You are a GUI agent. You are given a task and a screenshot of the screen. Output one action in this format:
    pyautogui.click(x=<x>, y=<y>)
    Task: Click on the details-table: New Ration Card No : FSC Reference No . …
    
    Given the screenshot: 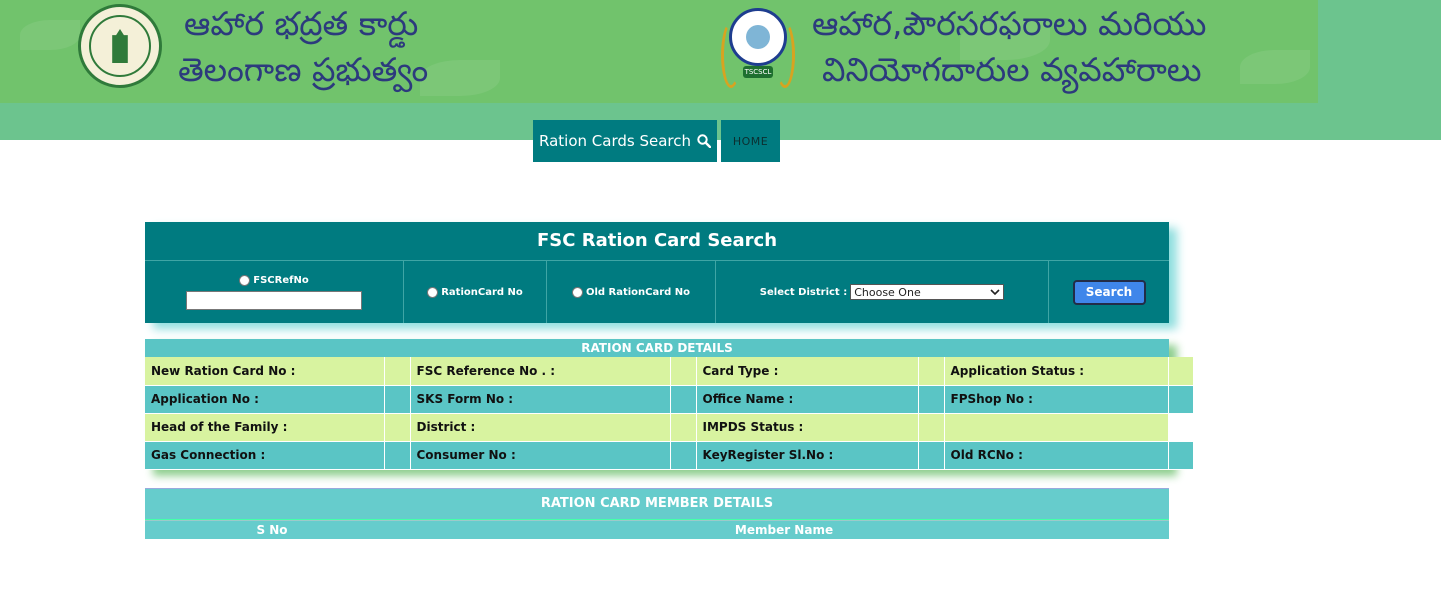 What is the action you would take?
    pyautogui.click(x=669, y=413)
    